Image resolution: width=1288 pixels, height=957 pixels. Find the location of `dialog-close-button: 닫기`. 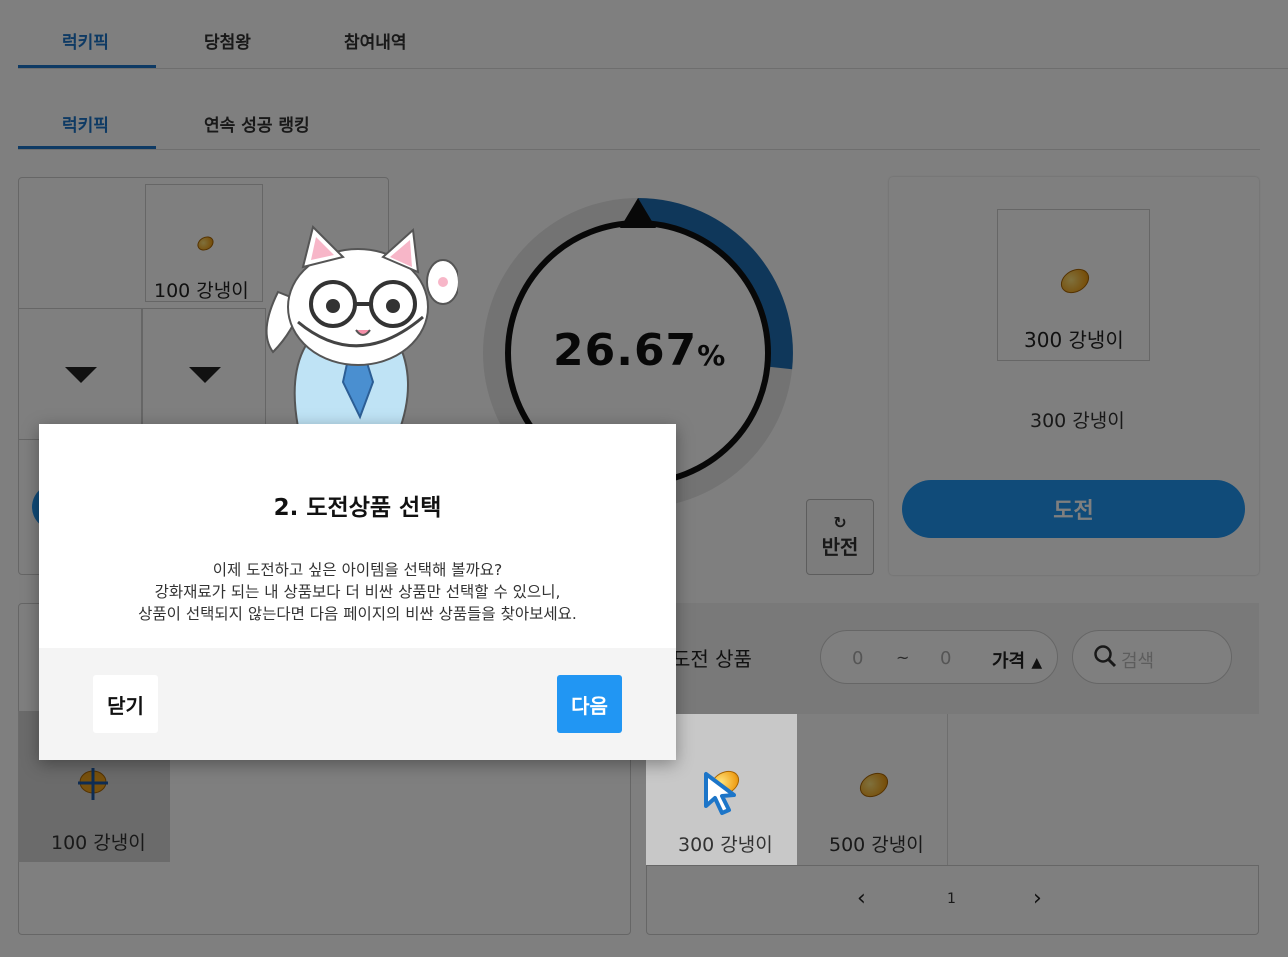

dialog-close-button: 닫기 is located at coordinates (125, 704).